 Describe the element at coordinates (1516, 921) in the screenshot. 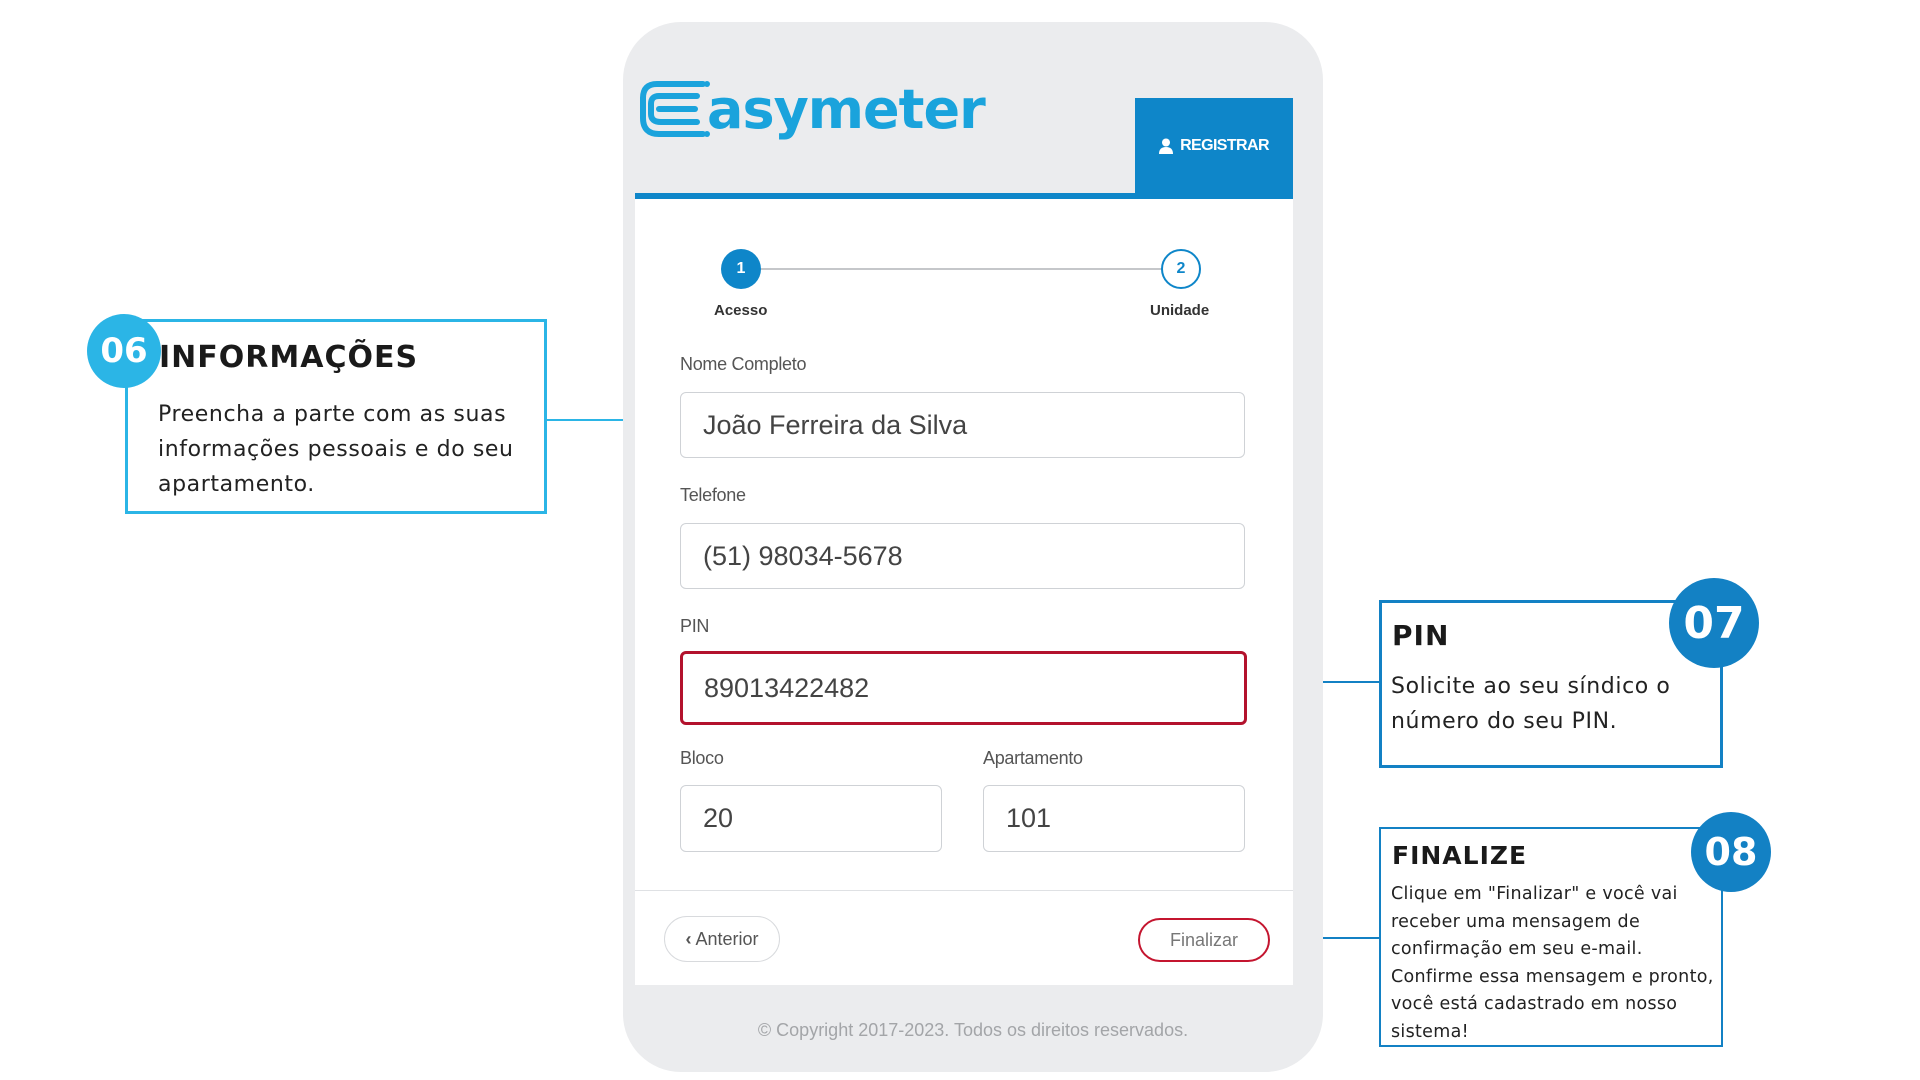

I see `callout-08-line: receber uma mensagem de` at that location.